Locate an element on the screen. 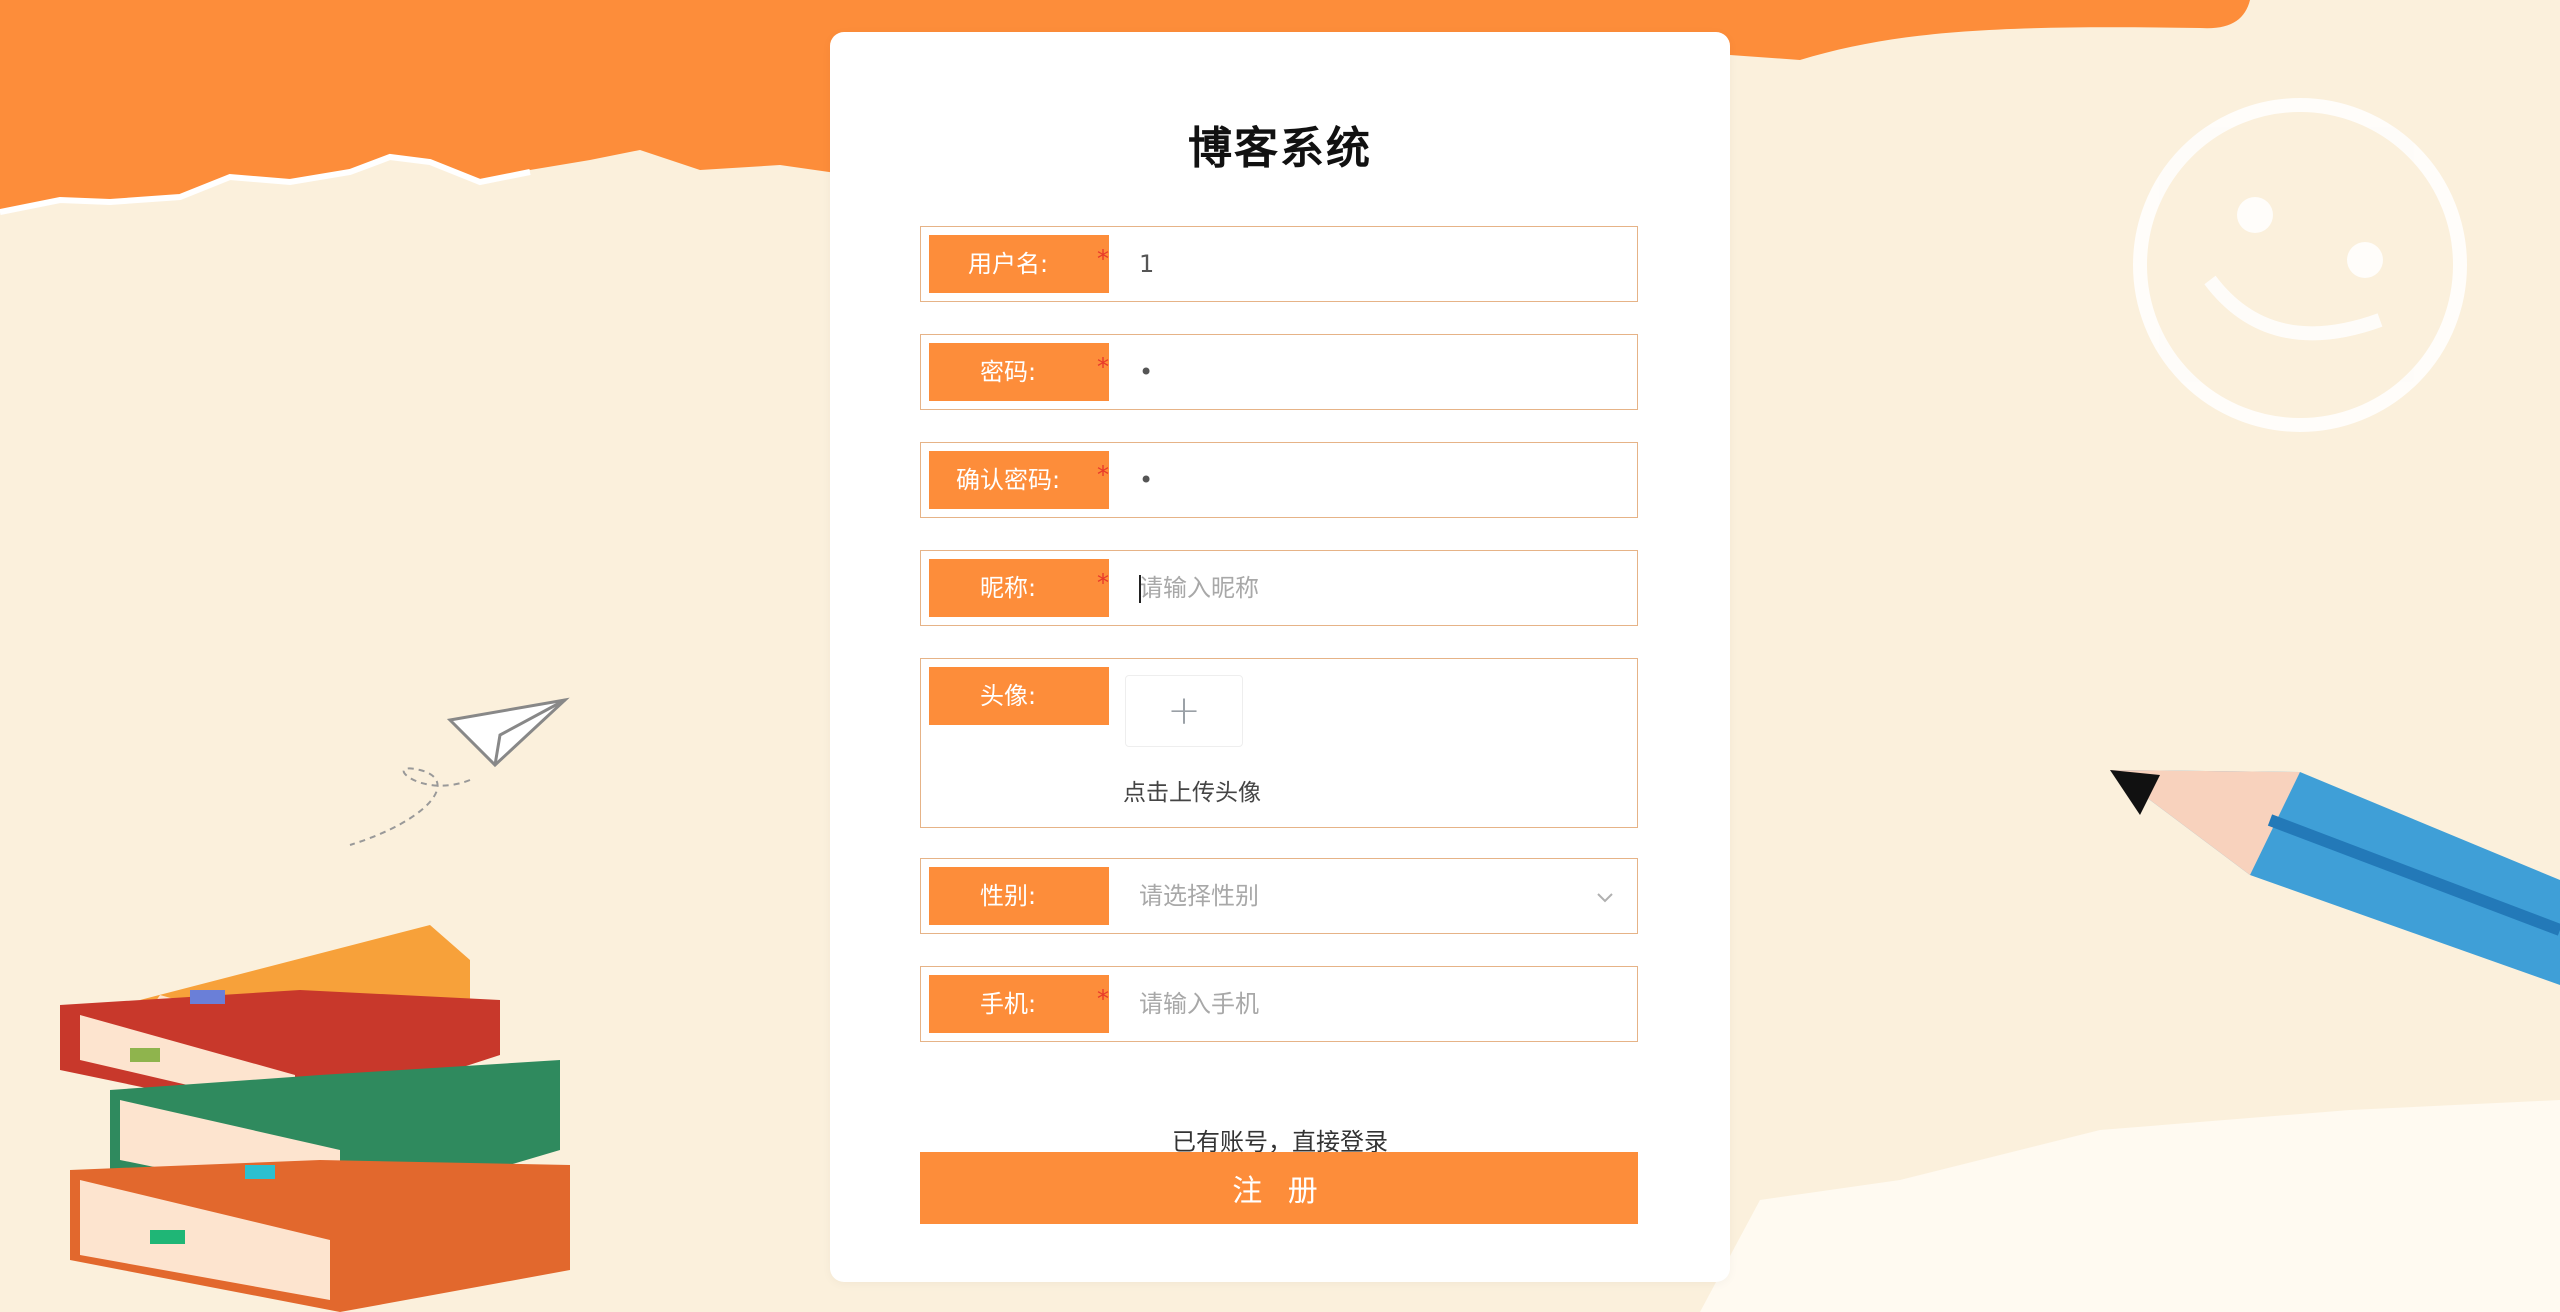  page-title: 博客系统 is located at coordinates (1280, 148).